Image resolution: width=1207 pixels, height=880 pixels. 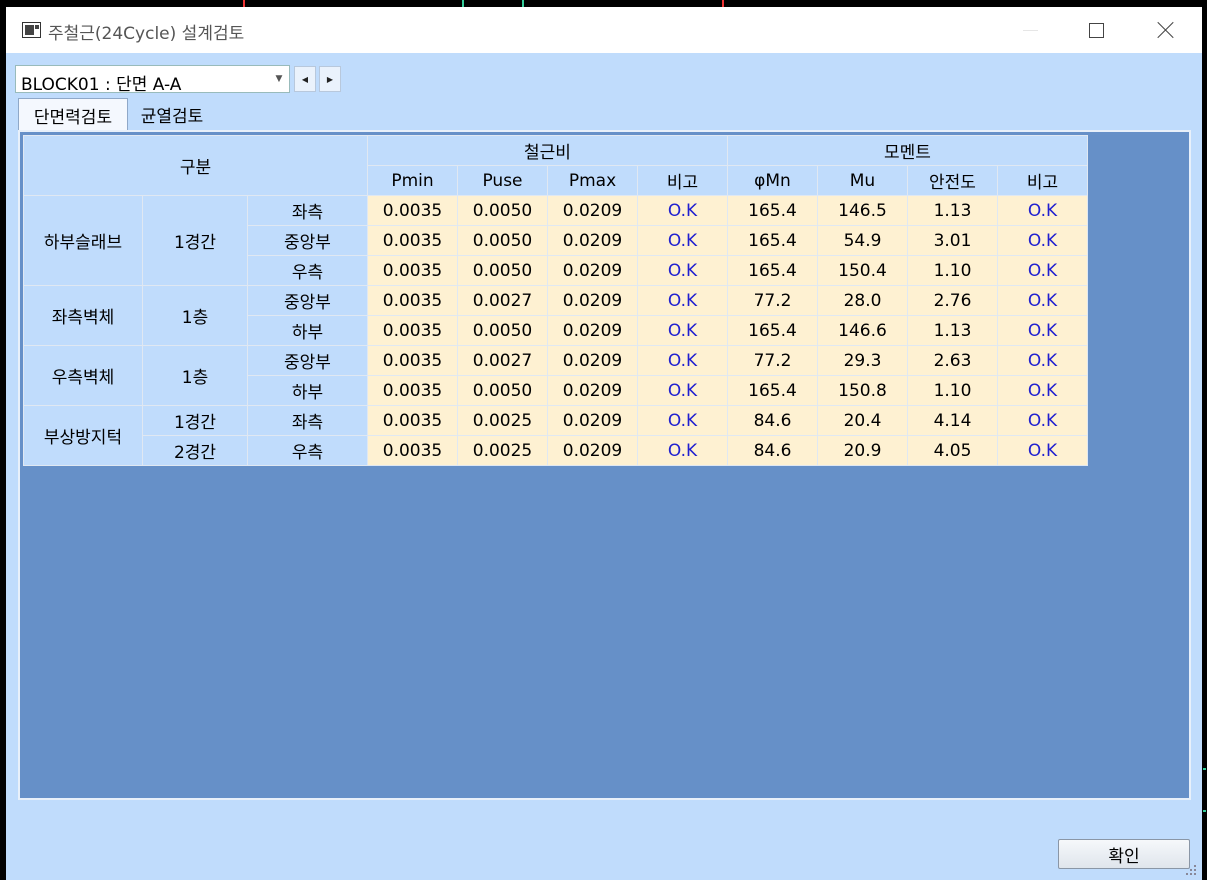 What do you see at coordinates (862, 360) in the screenshot?
I see `value-cell: 29.3` at bounding box center [862, 360].